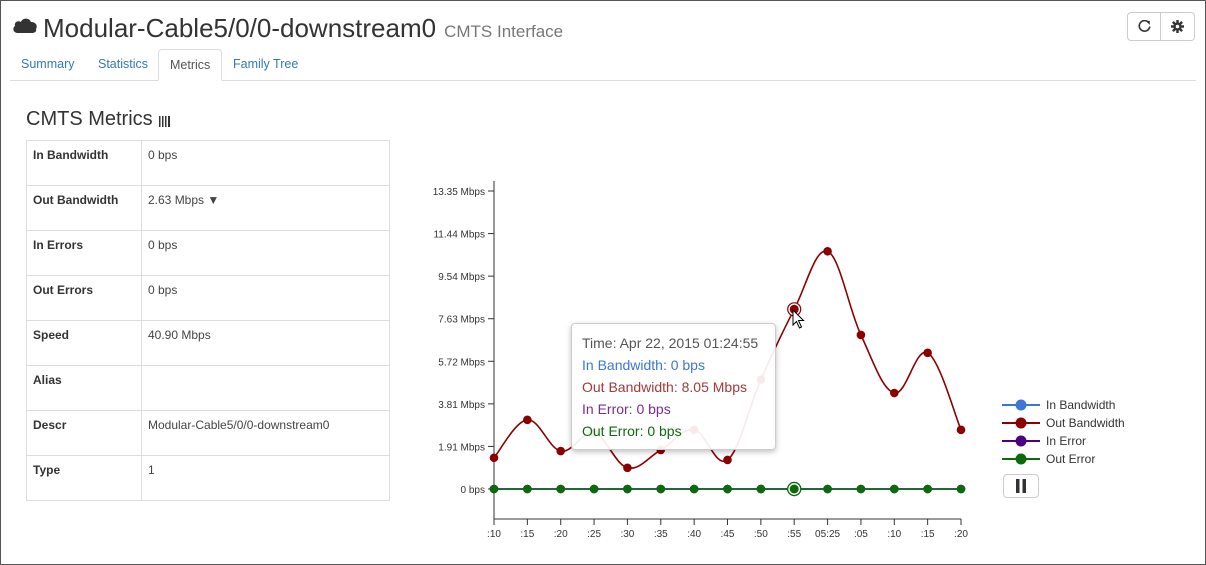 The width and height of the screenshot is (1206, 565). I want to click on x-tick-label: :40, so click(694, 534).